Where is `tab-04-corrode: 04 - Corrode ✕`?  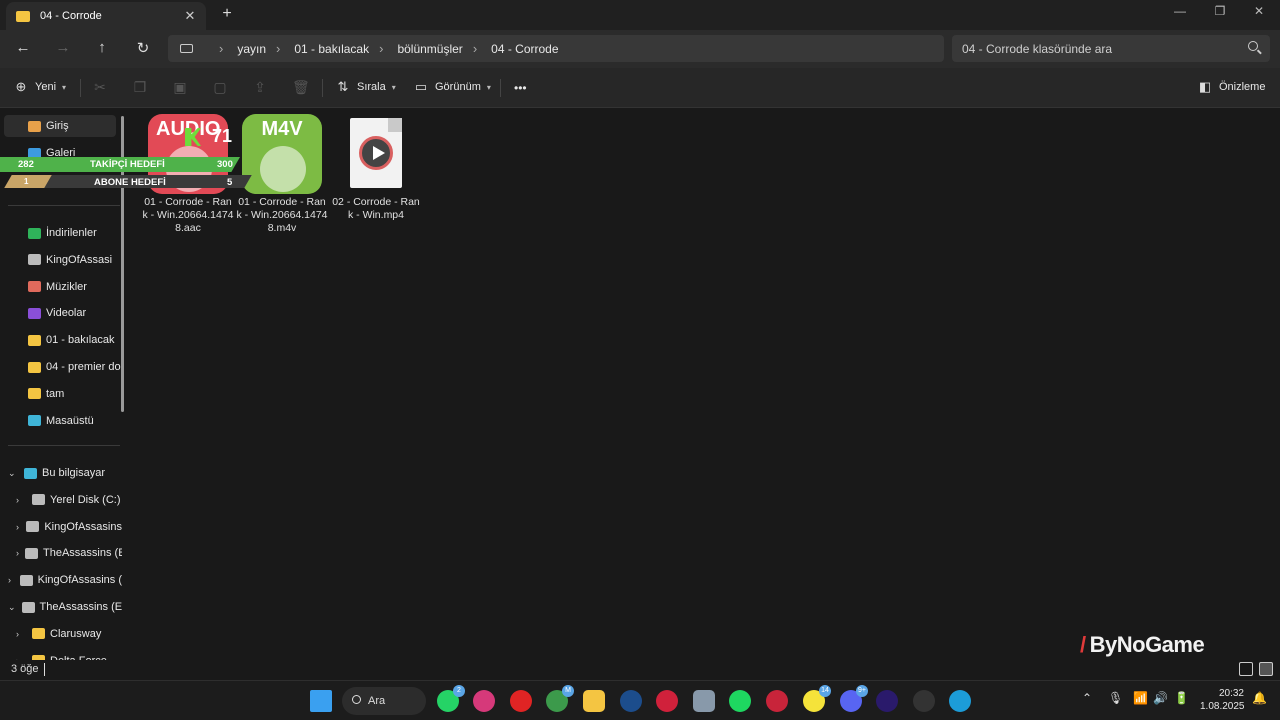
tab-04-corrode: 04 - Corrode ✕ is located at coordinates (106, 16).